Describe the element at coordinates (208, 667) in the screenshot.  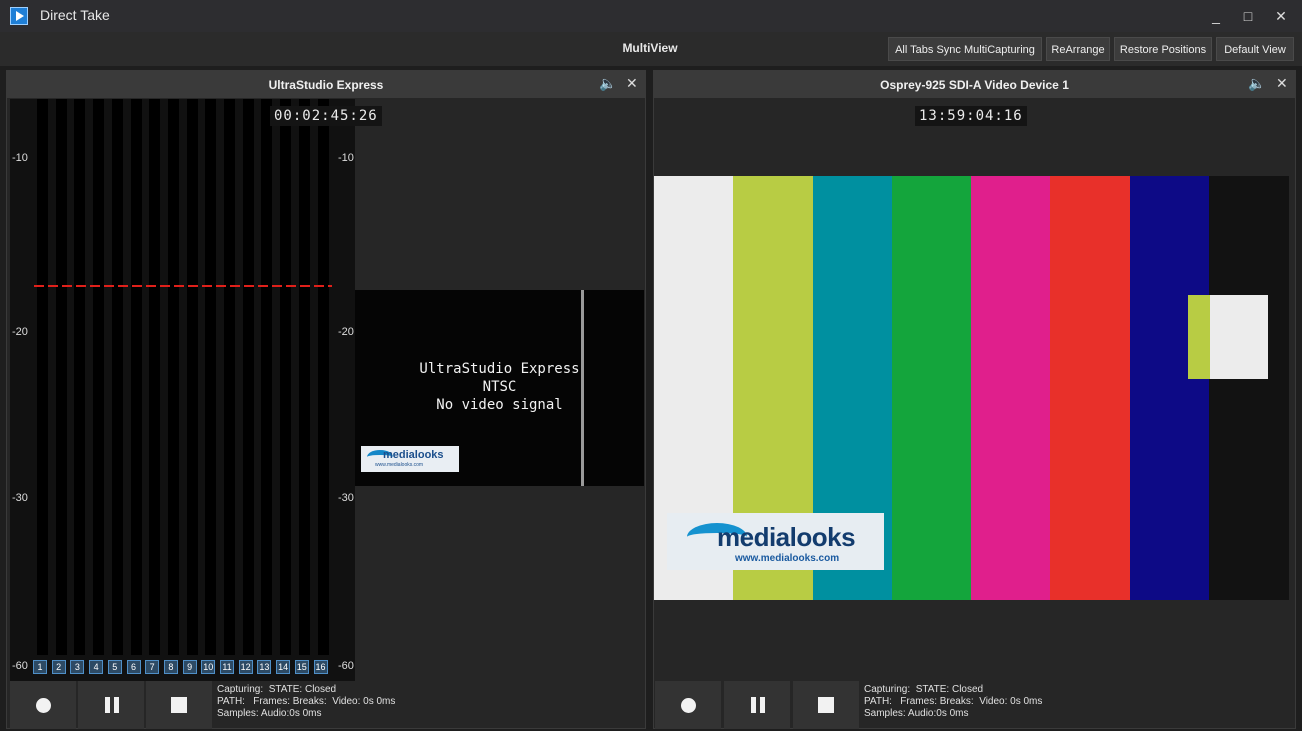
I see `channel-button: 10` at that location.